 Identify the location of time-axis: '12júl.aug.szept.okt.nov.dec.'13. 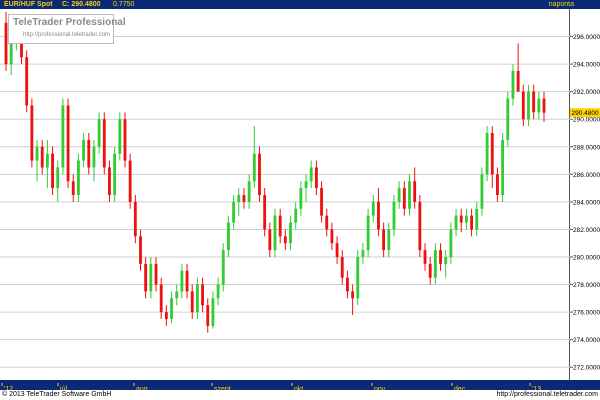
(300, 386).